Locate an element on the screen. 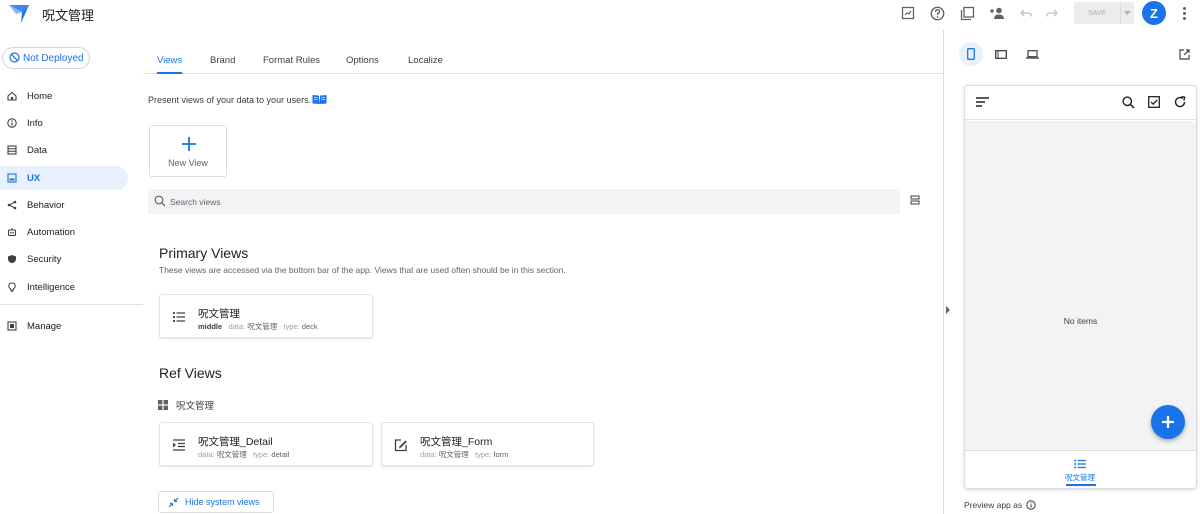  home-icon is located at coordinates (12, 96).